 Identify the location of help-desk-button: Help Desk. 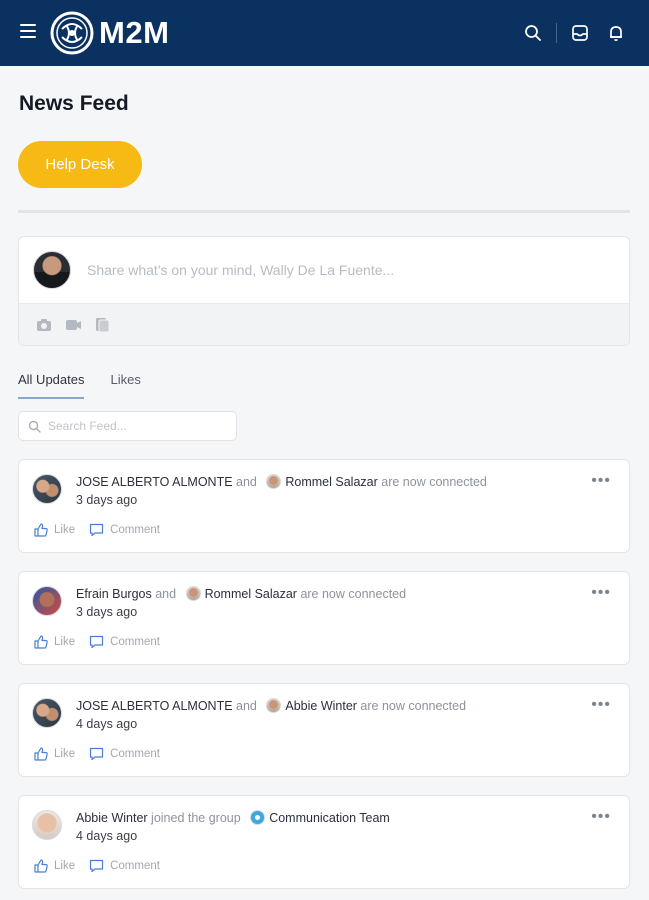
(80, 164).